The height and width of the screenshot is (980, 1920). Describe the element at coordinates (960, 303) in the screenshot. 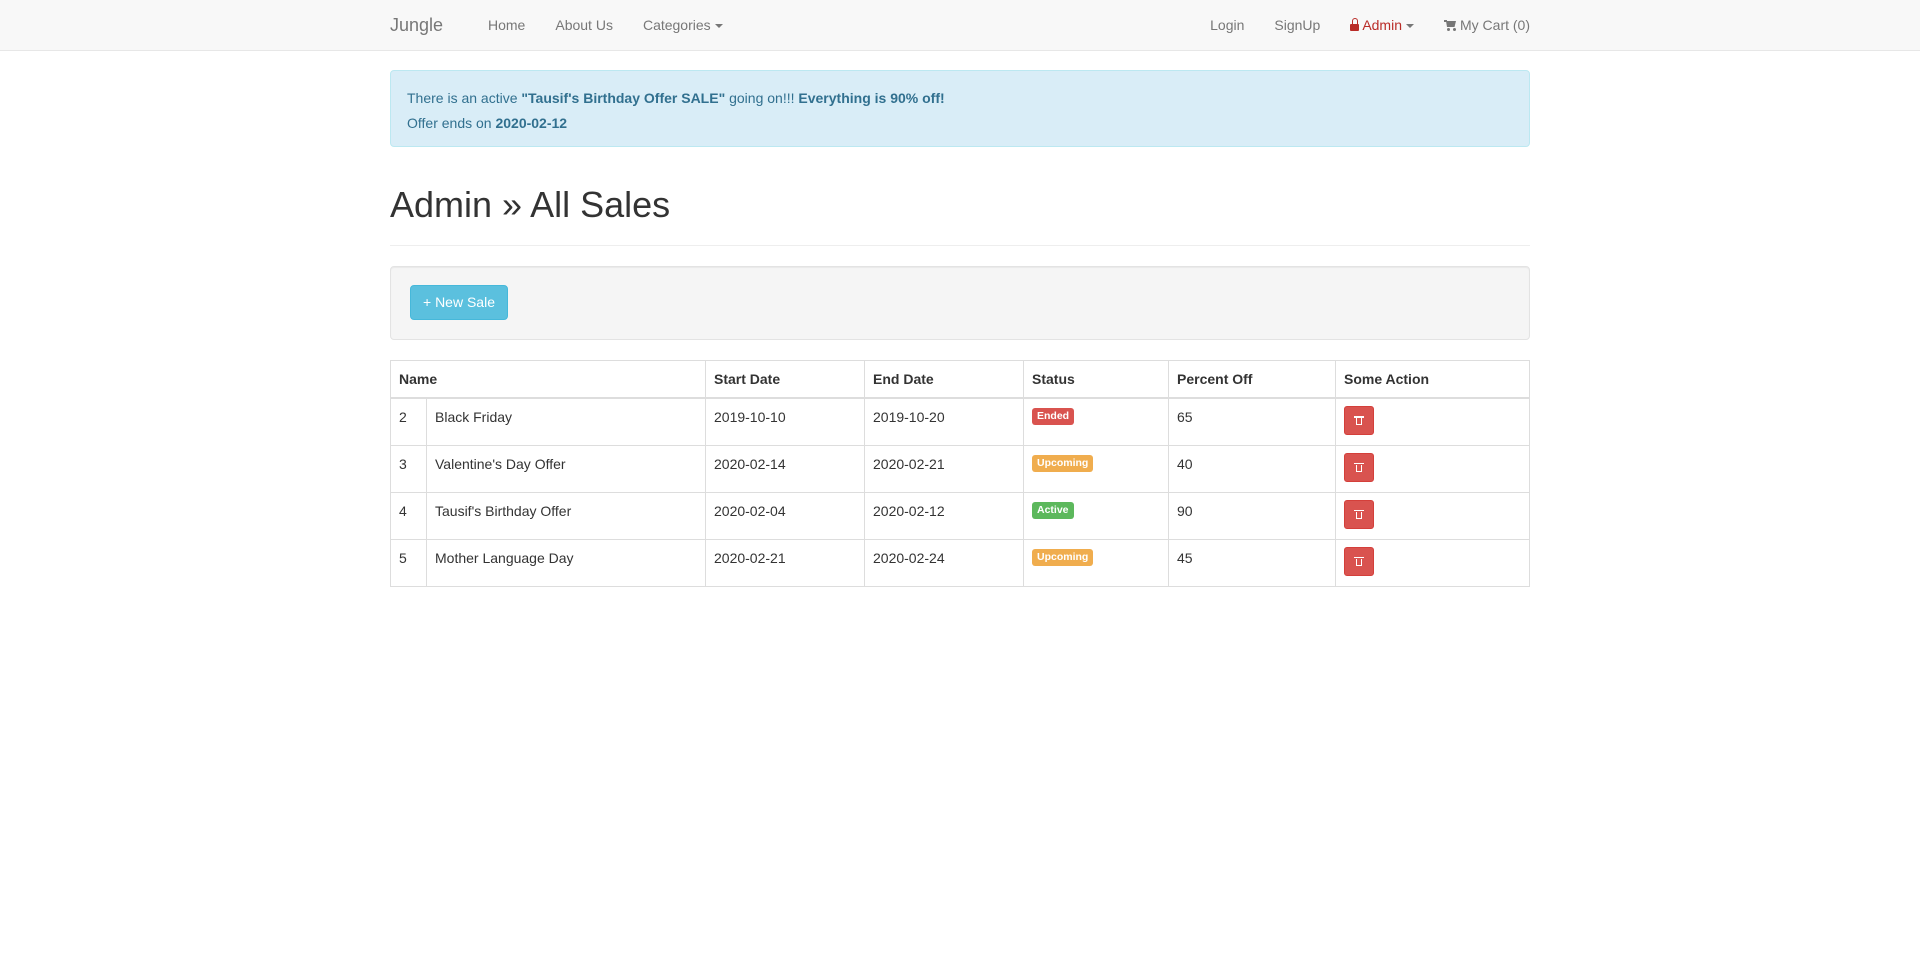

I see `actions-well: + New Sale` at that location.